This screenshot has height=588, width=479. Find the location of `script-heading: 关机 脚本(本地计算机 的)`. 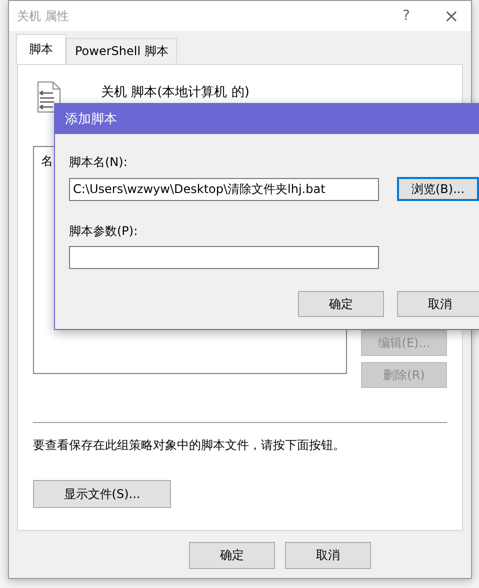

script-heading: 关机 脚本(本地计算机 的) is located at coordinates (175, 92).